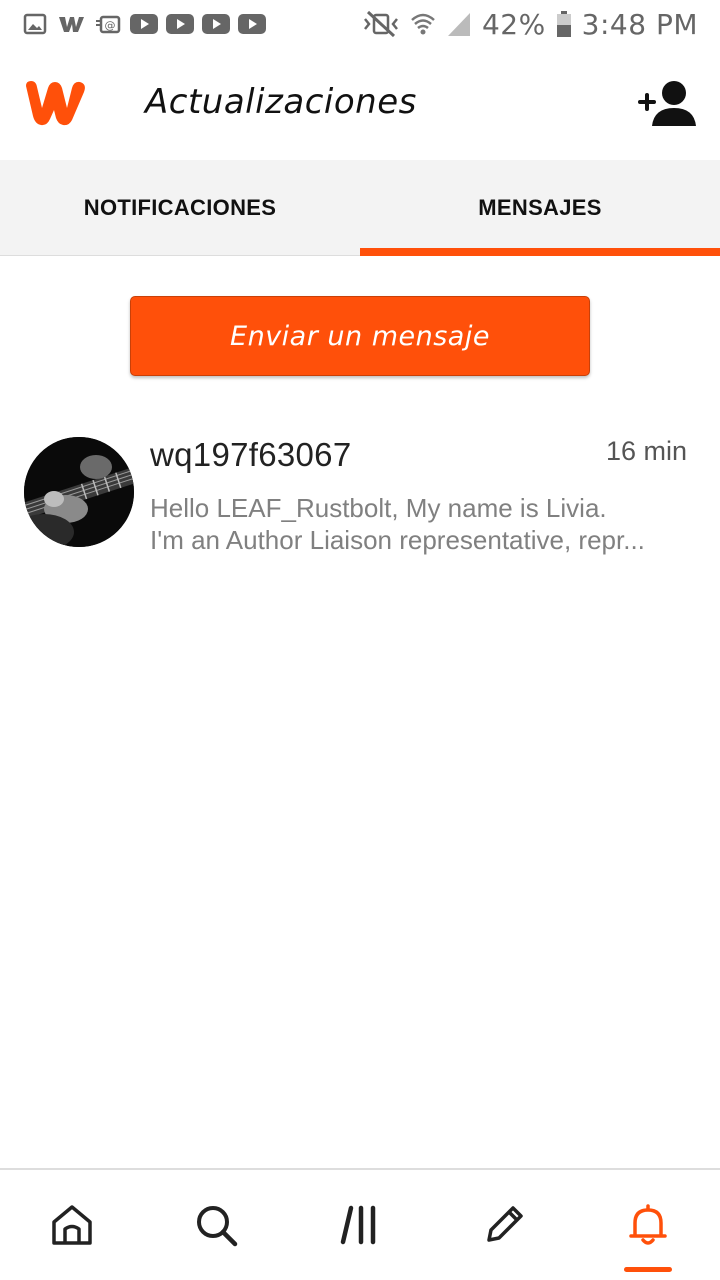 Image resolution: width=720 pixels, height=1280 pixels. I want to click on battery-percent: 42%, so click(513, 24).